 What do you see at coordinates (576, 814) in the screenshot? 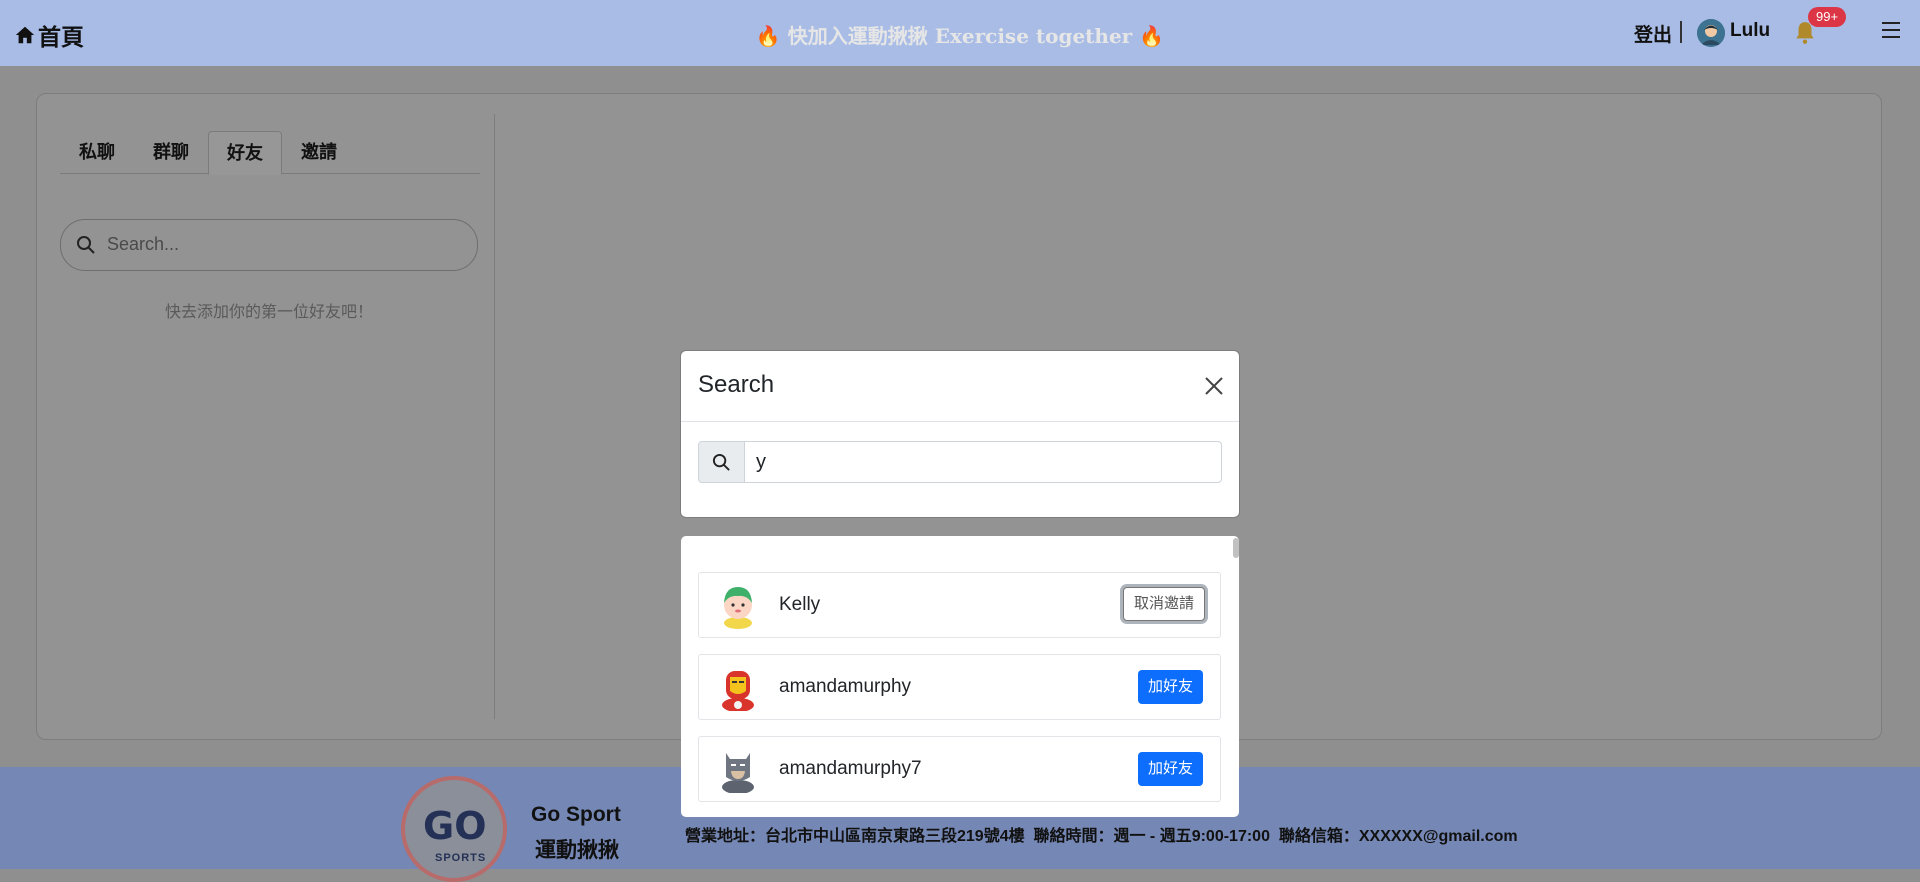
I see `brand-name: Go Sport` at bounding box center [576, 814].